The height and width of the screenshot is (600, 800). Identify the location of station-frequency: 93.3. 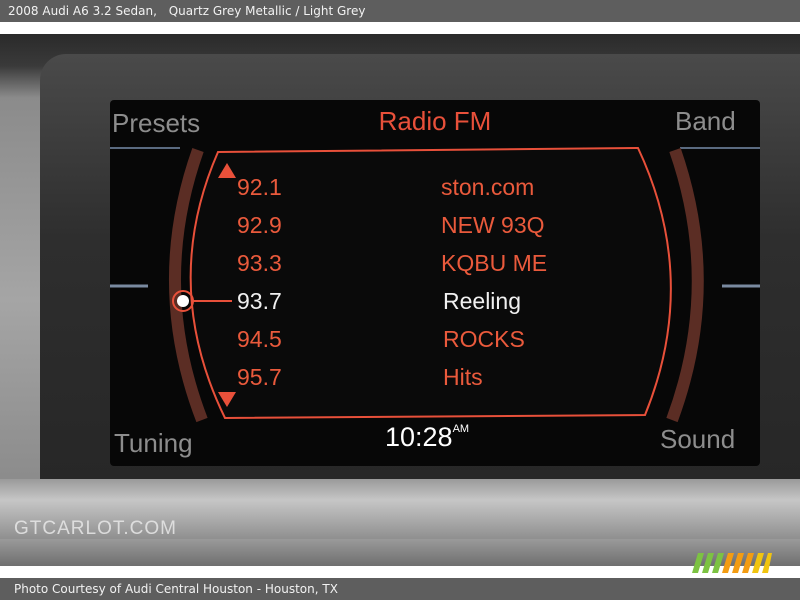
(259, 263).